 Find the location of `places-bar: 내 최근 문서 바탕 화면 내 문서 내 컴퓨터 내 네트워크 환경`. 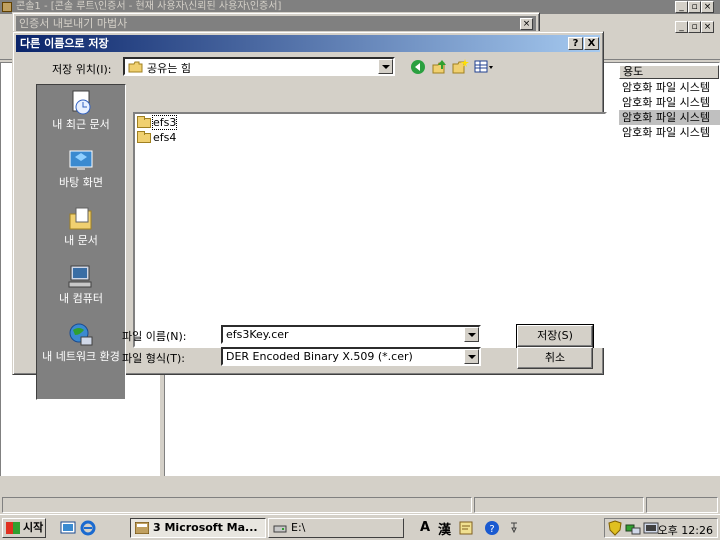

places-bar: 내 최근 문서 바탕 화면 내 문서 내 컴퓨터 내 네트워크 환경 is located at coordinates (81, 242).